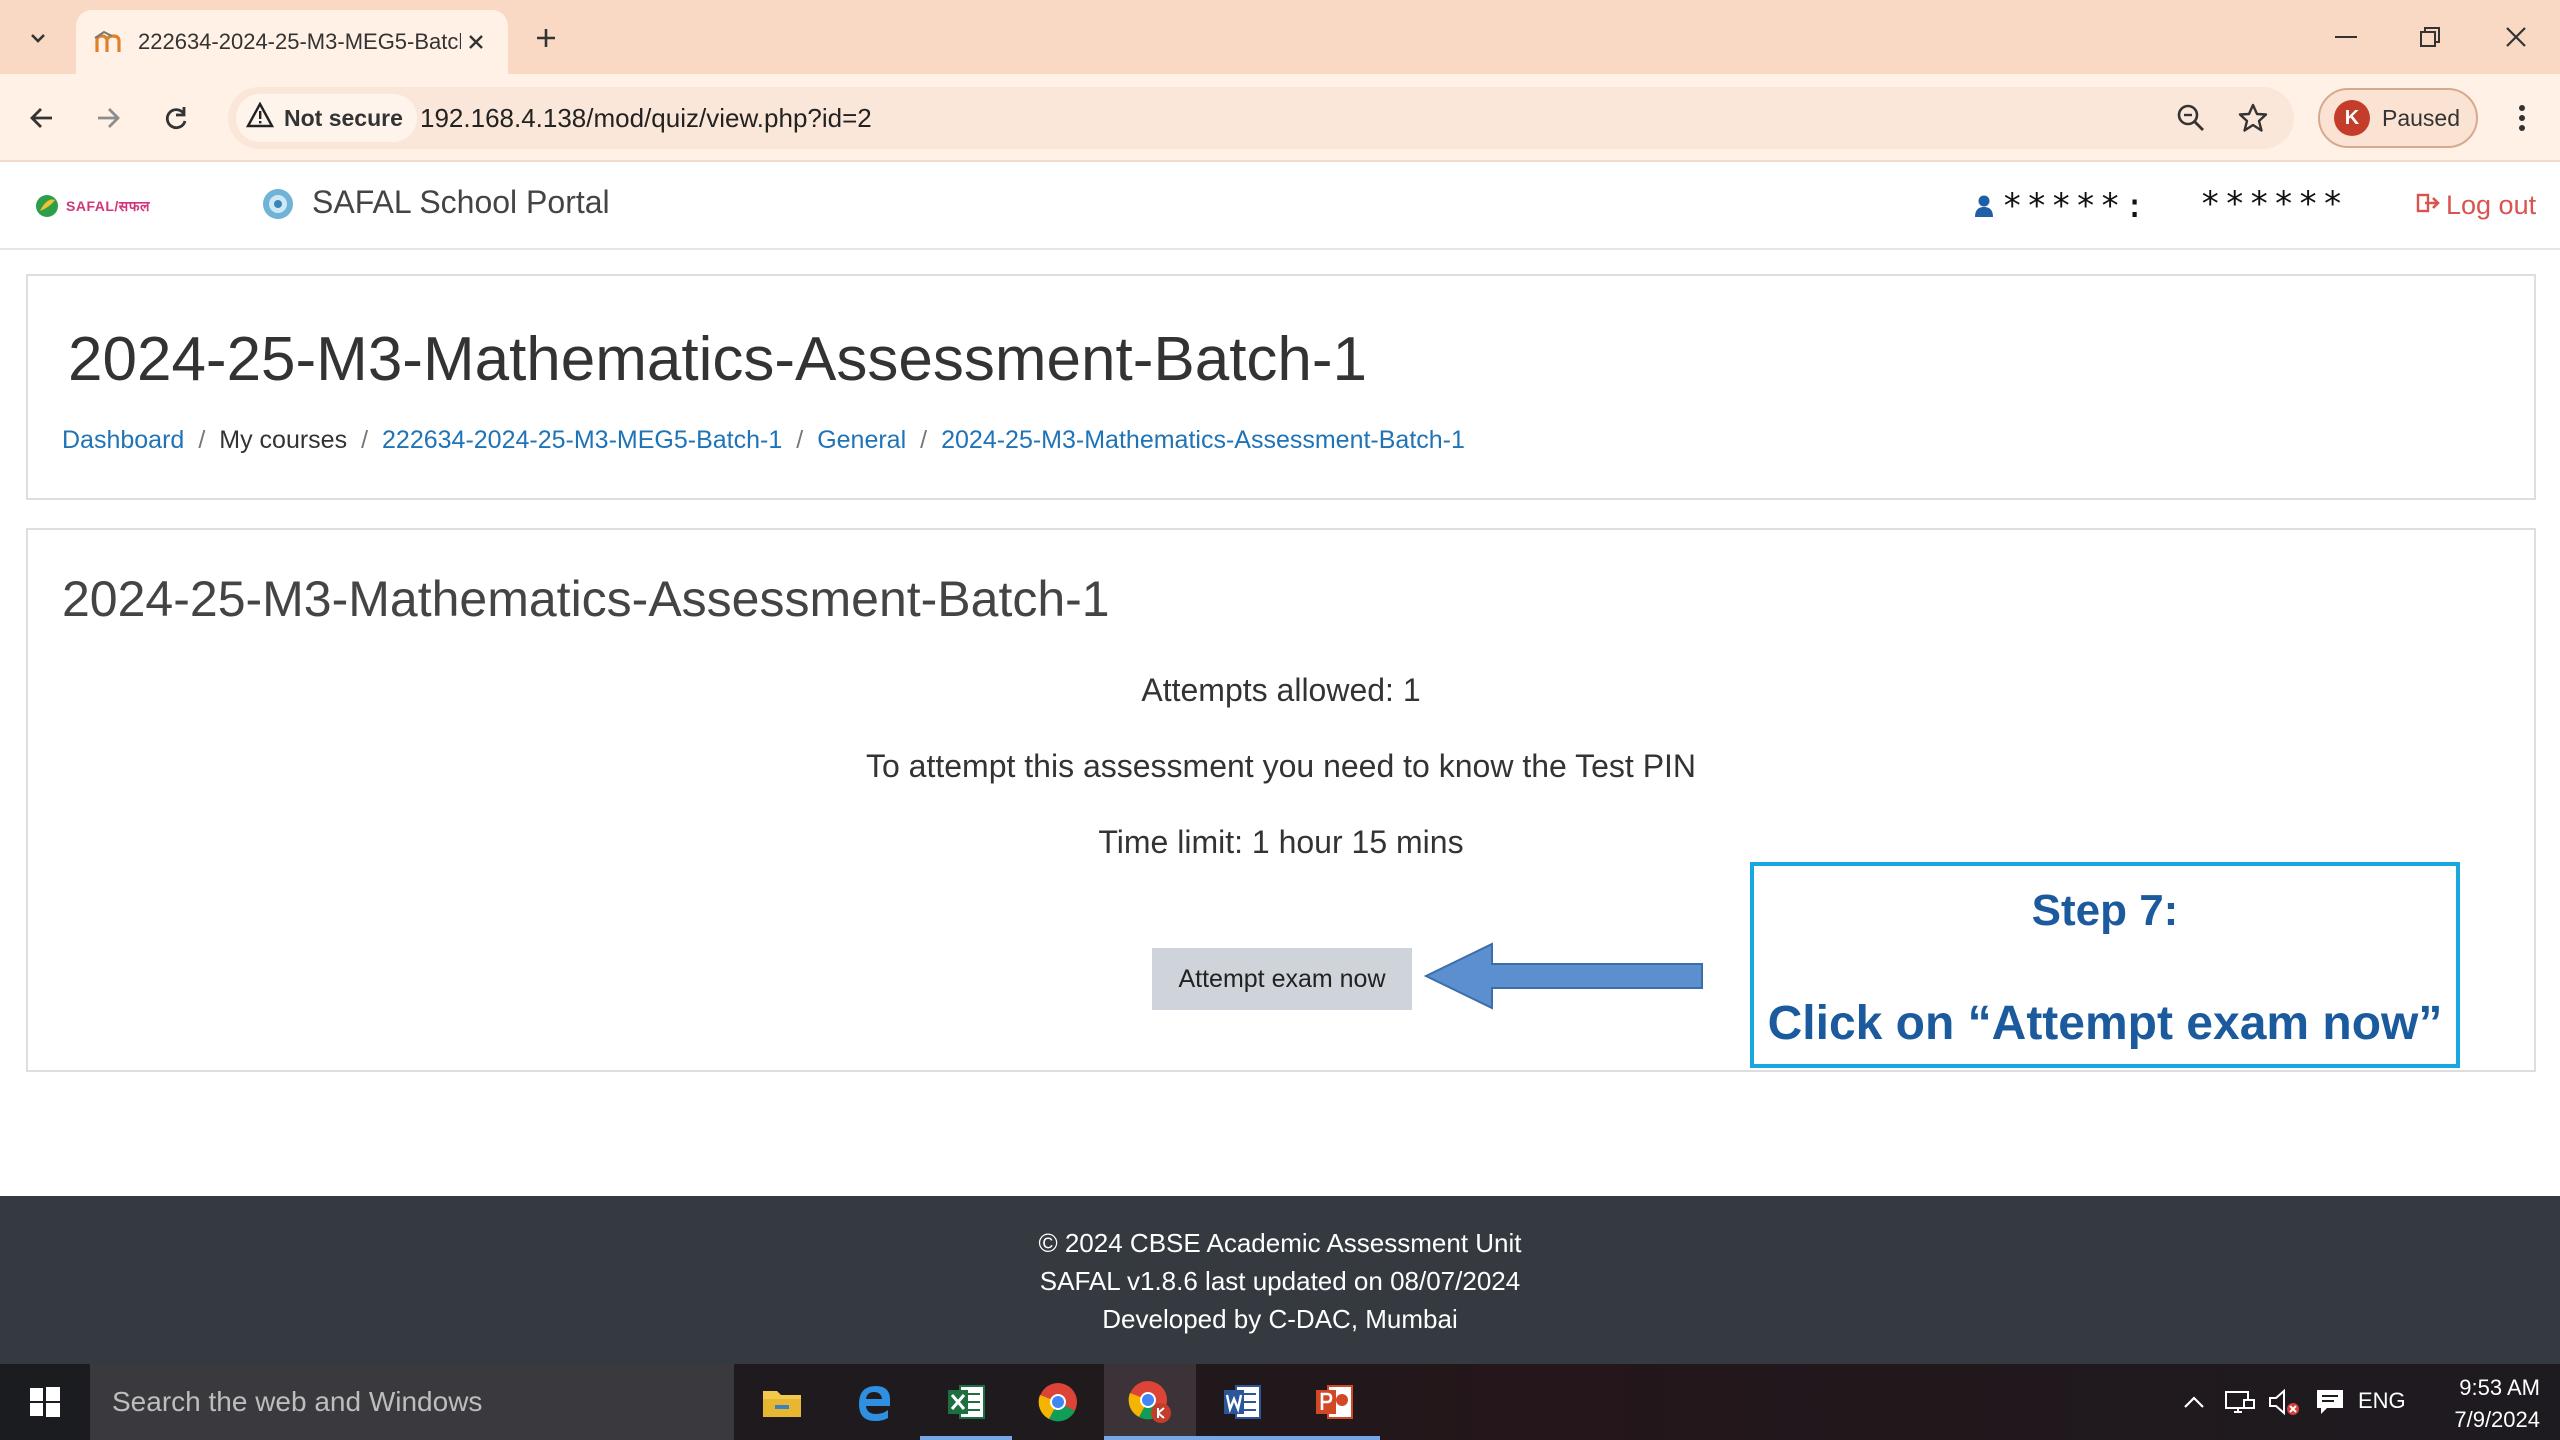 This screenshot has height=1440, width=2560. What do you see at coordinates (45, 1402) in the screenshot?
I see `windows-start-icon` at bounding box center [45, 1402].